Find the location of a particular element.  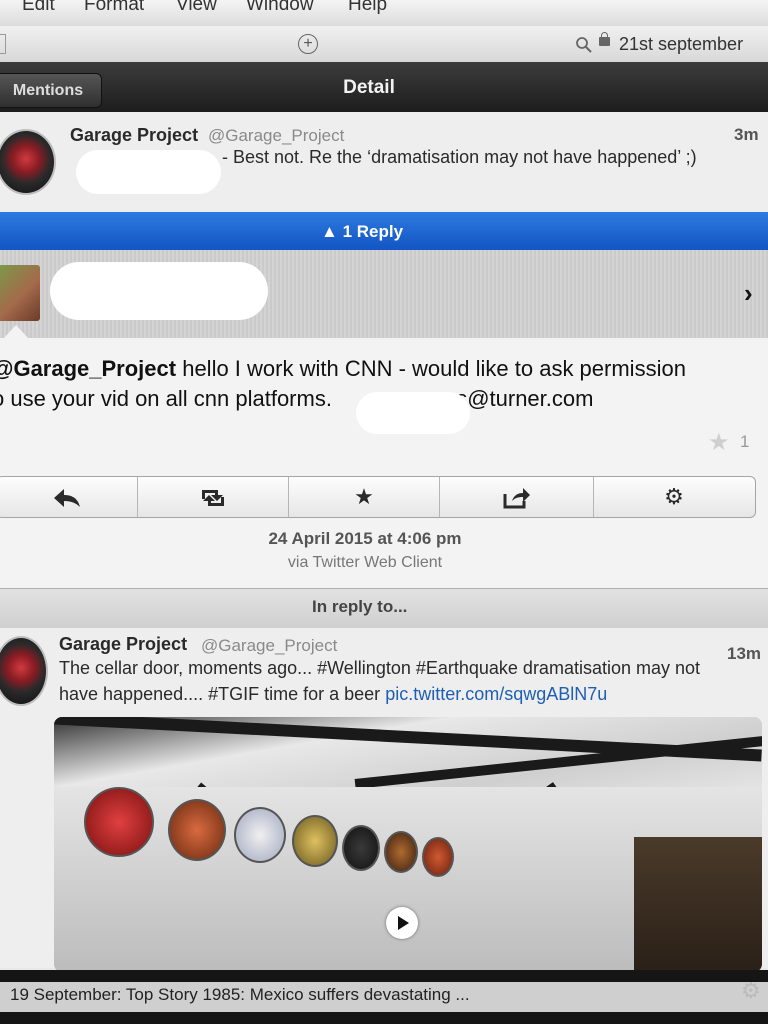

new-tab-icon: + is located at coordinates (308, 44).